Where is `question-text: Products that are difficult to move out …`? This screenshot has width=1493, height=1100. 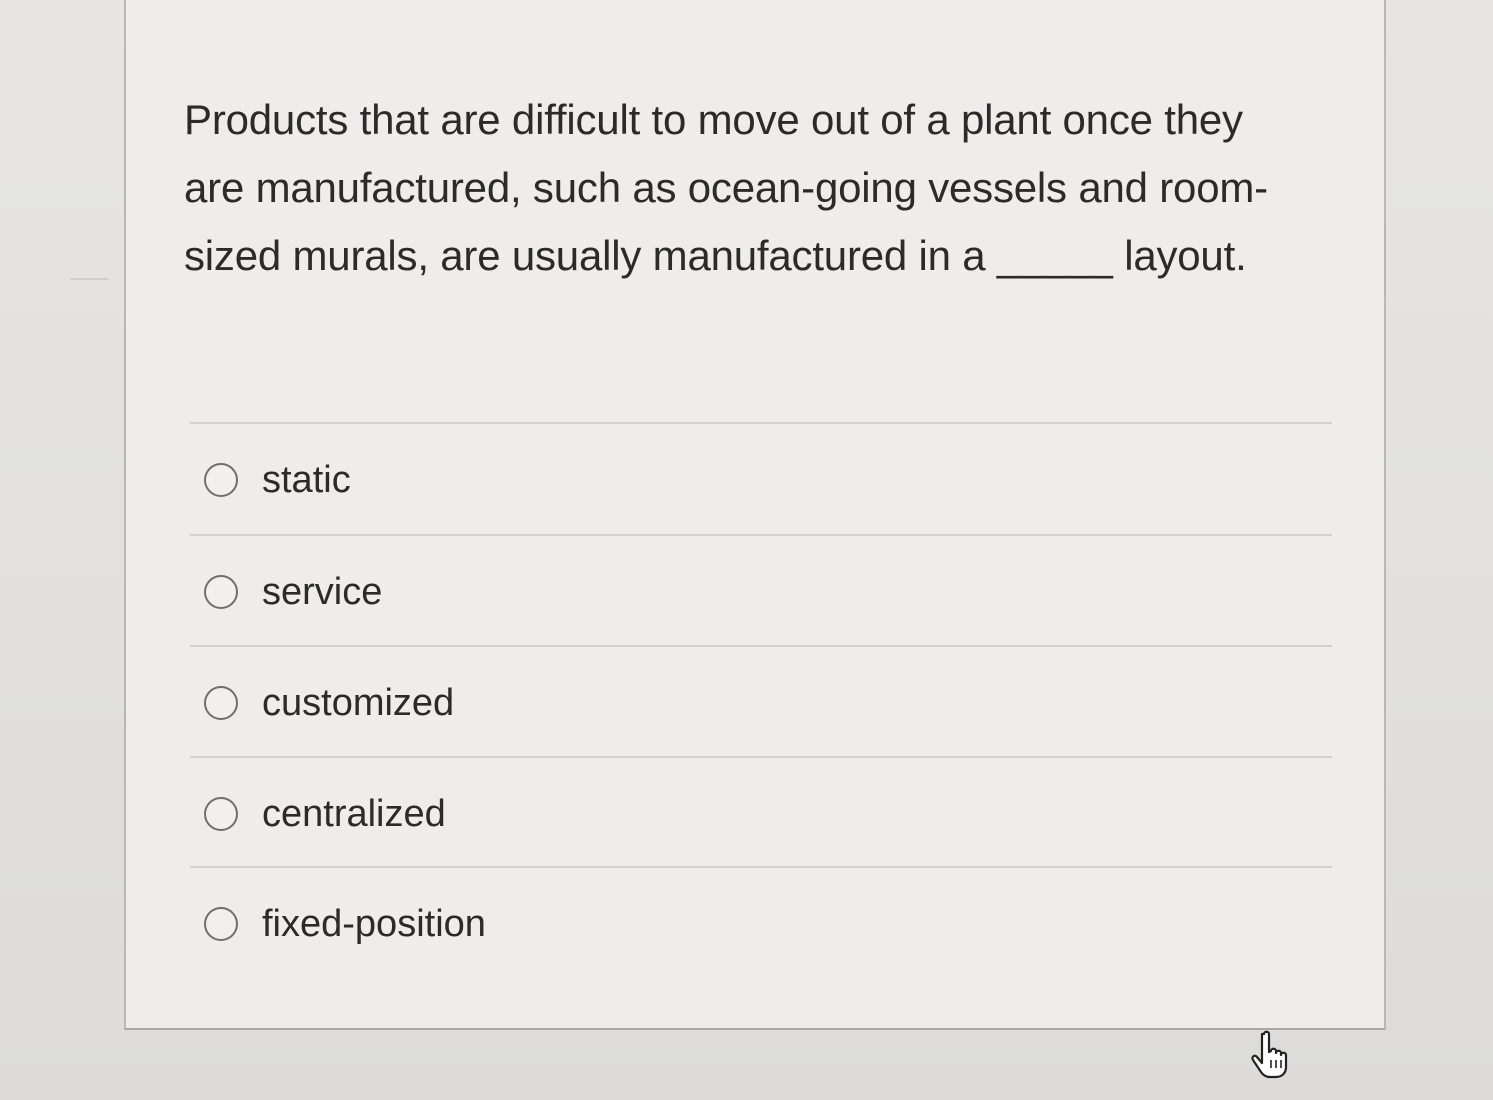 question-text: Products that are difficult to move out … is located at coordinates (726, 187).